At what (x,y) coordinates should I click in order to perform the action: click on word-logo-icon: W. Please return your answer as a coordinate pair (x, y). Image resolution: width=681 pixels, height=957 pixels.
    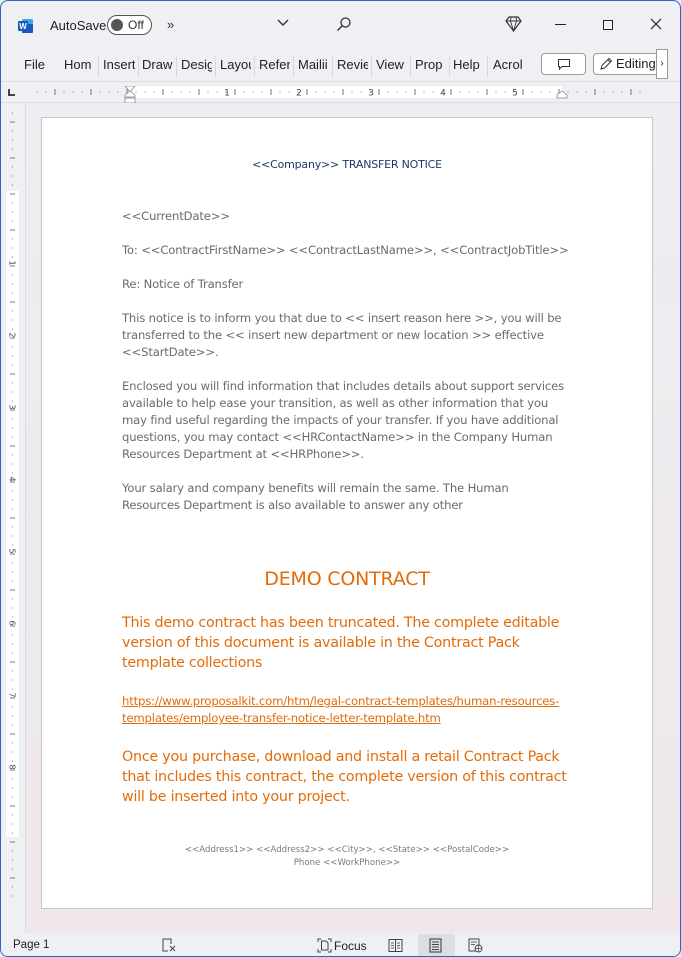
    Looking at the image, I should click on (26, 26).